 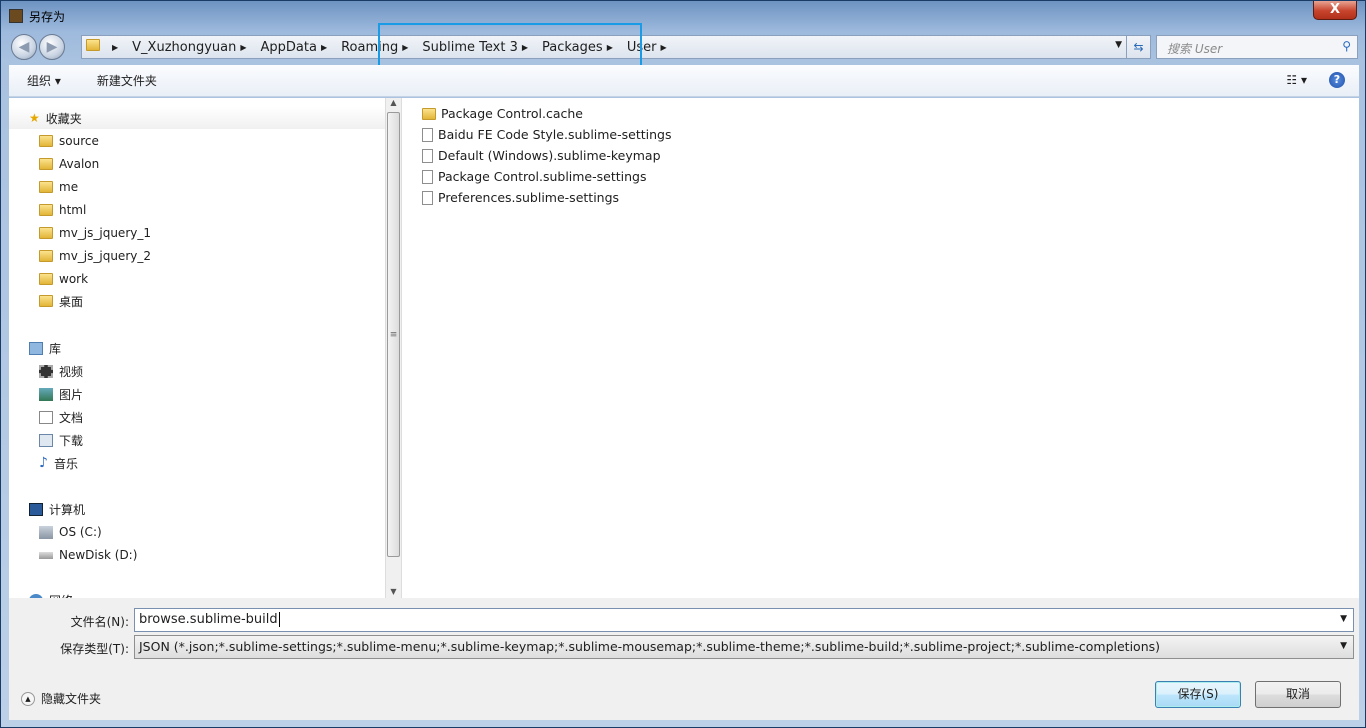 I want to click on toolbar: 组织 ▾ 新建文件夹 ☷ ▾?, so click(x=684, y=81).